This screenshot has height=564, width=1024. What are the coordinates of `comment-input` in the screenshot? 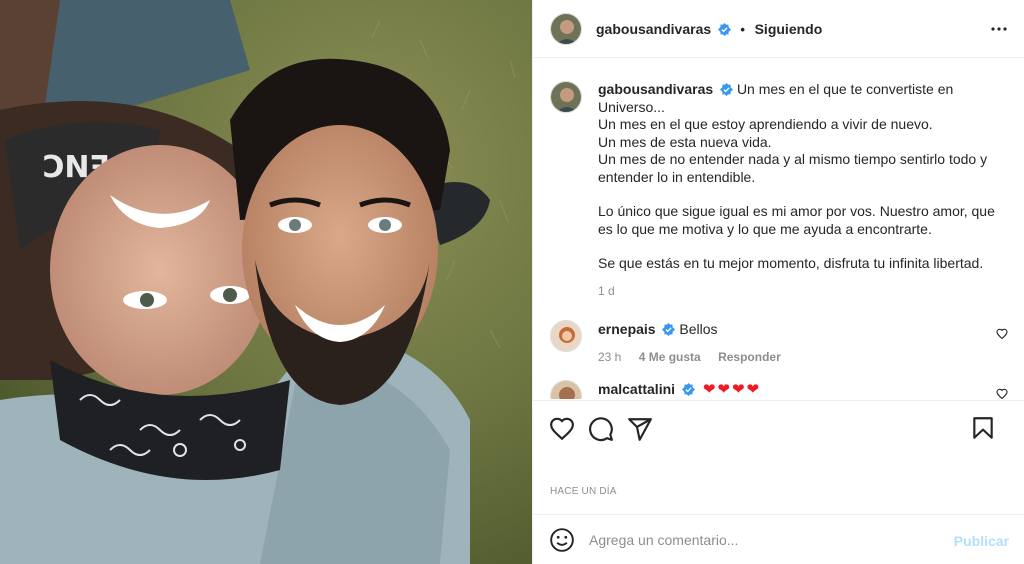 It's located at (759, 539).